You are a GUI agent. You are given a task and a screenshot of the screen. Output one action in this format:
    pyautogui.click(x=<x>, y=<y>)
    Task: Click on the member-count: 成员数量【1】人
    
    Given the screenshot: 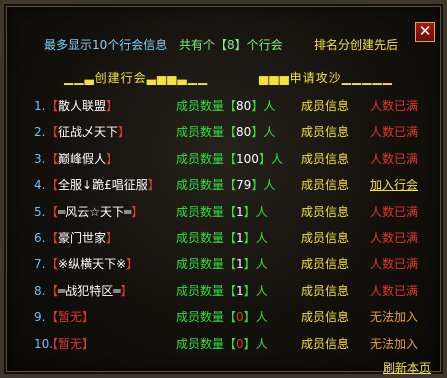 What is the action you would take?
    pyautogui.click(x=222, y=238)
    